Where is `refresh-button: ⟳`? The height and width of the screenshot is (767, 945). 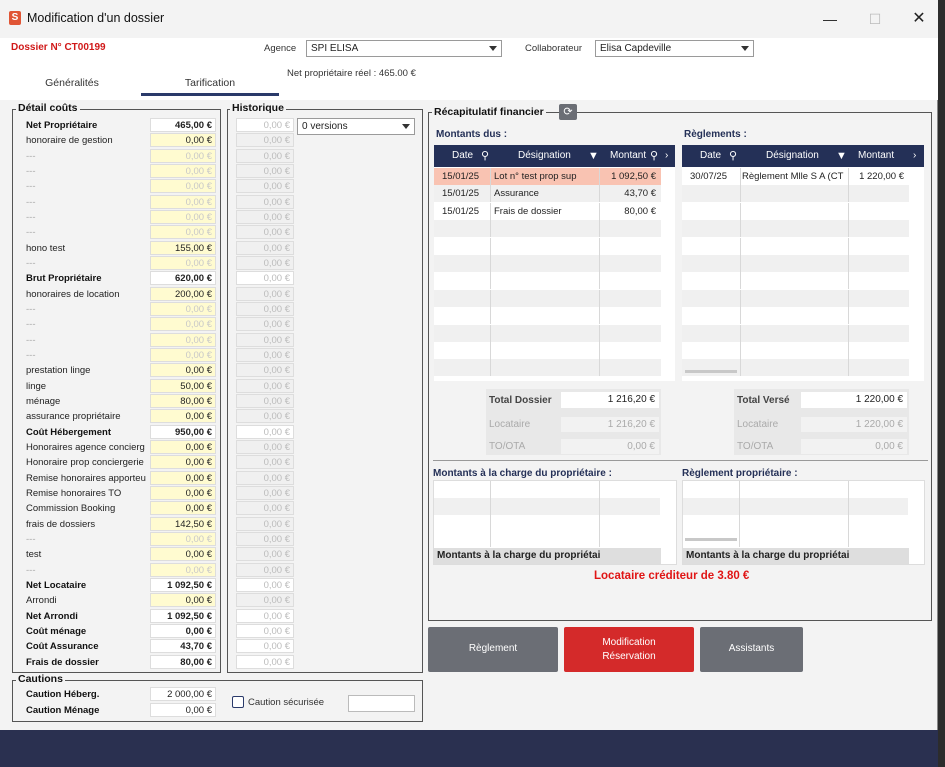
refresh-button: ⟳ is located at coordinates (568, 112).